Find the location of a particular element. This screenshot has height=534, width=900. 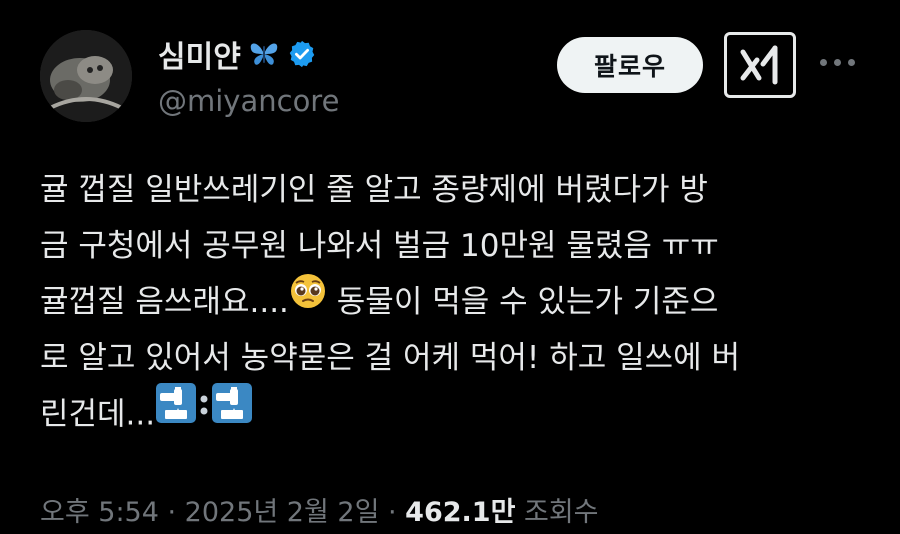

verified-badge-icon is located at coordinates (302, 54).